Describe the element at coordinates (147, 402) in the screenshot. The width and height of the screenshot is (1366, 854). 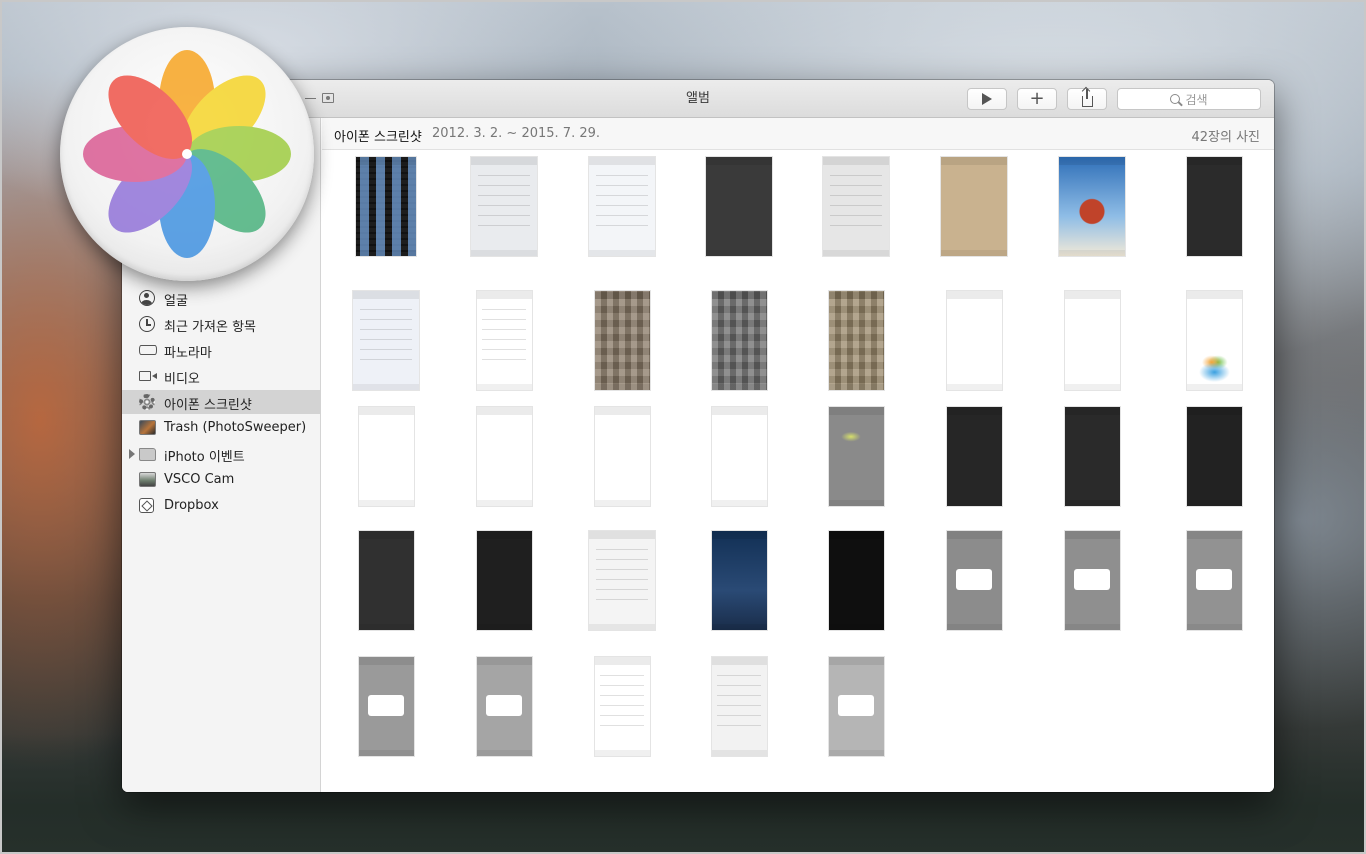
I see `gear-icon` at that location.